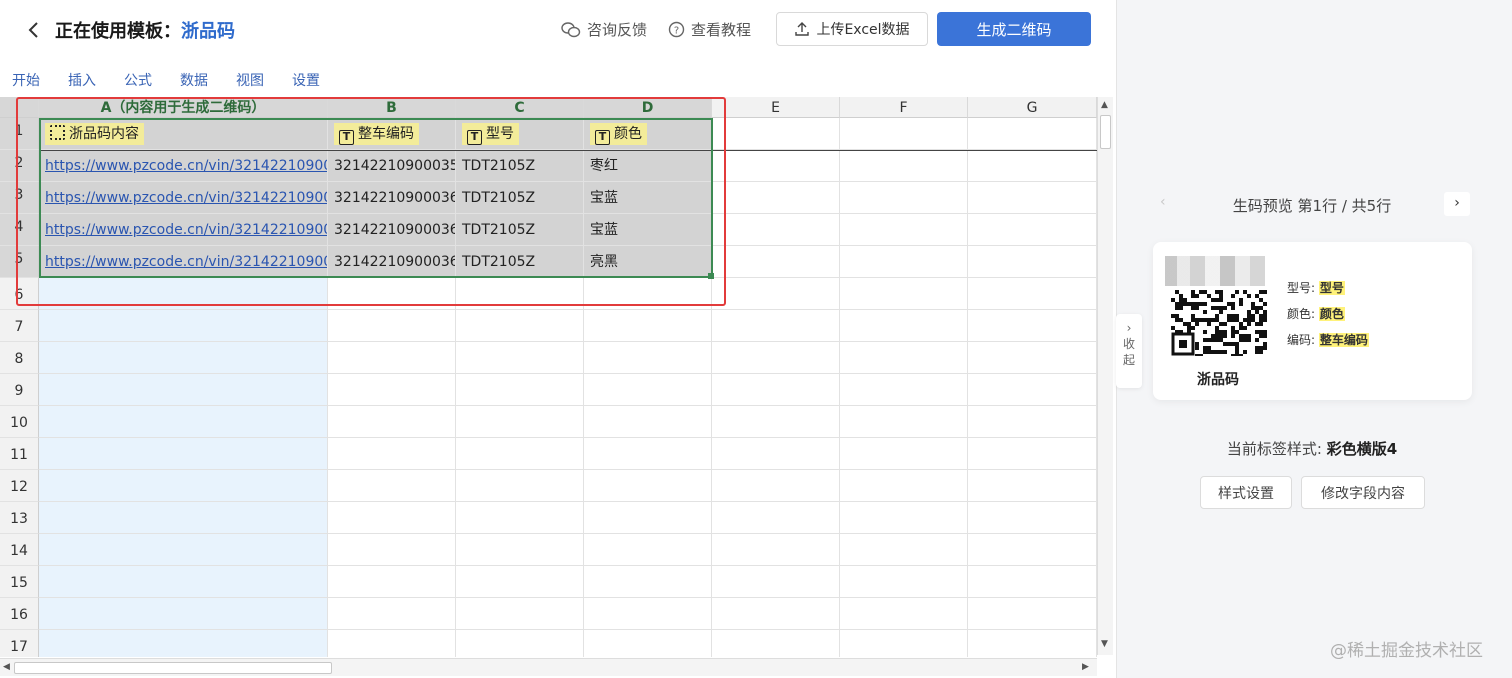  What do you see at coordinates (776, 107) in the screenshot?
I see `column-header: E` at bounding box center [776, 107].